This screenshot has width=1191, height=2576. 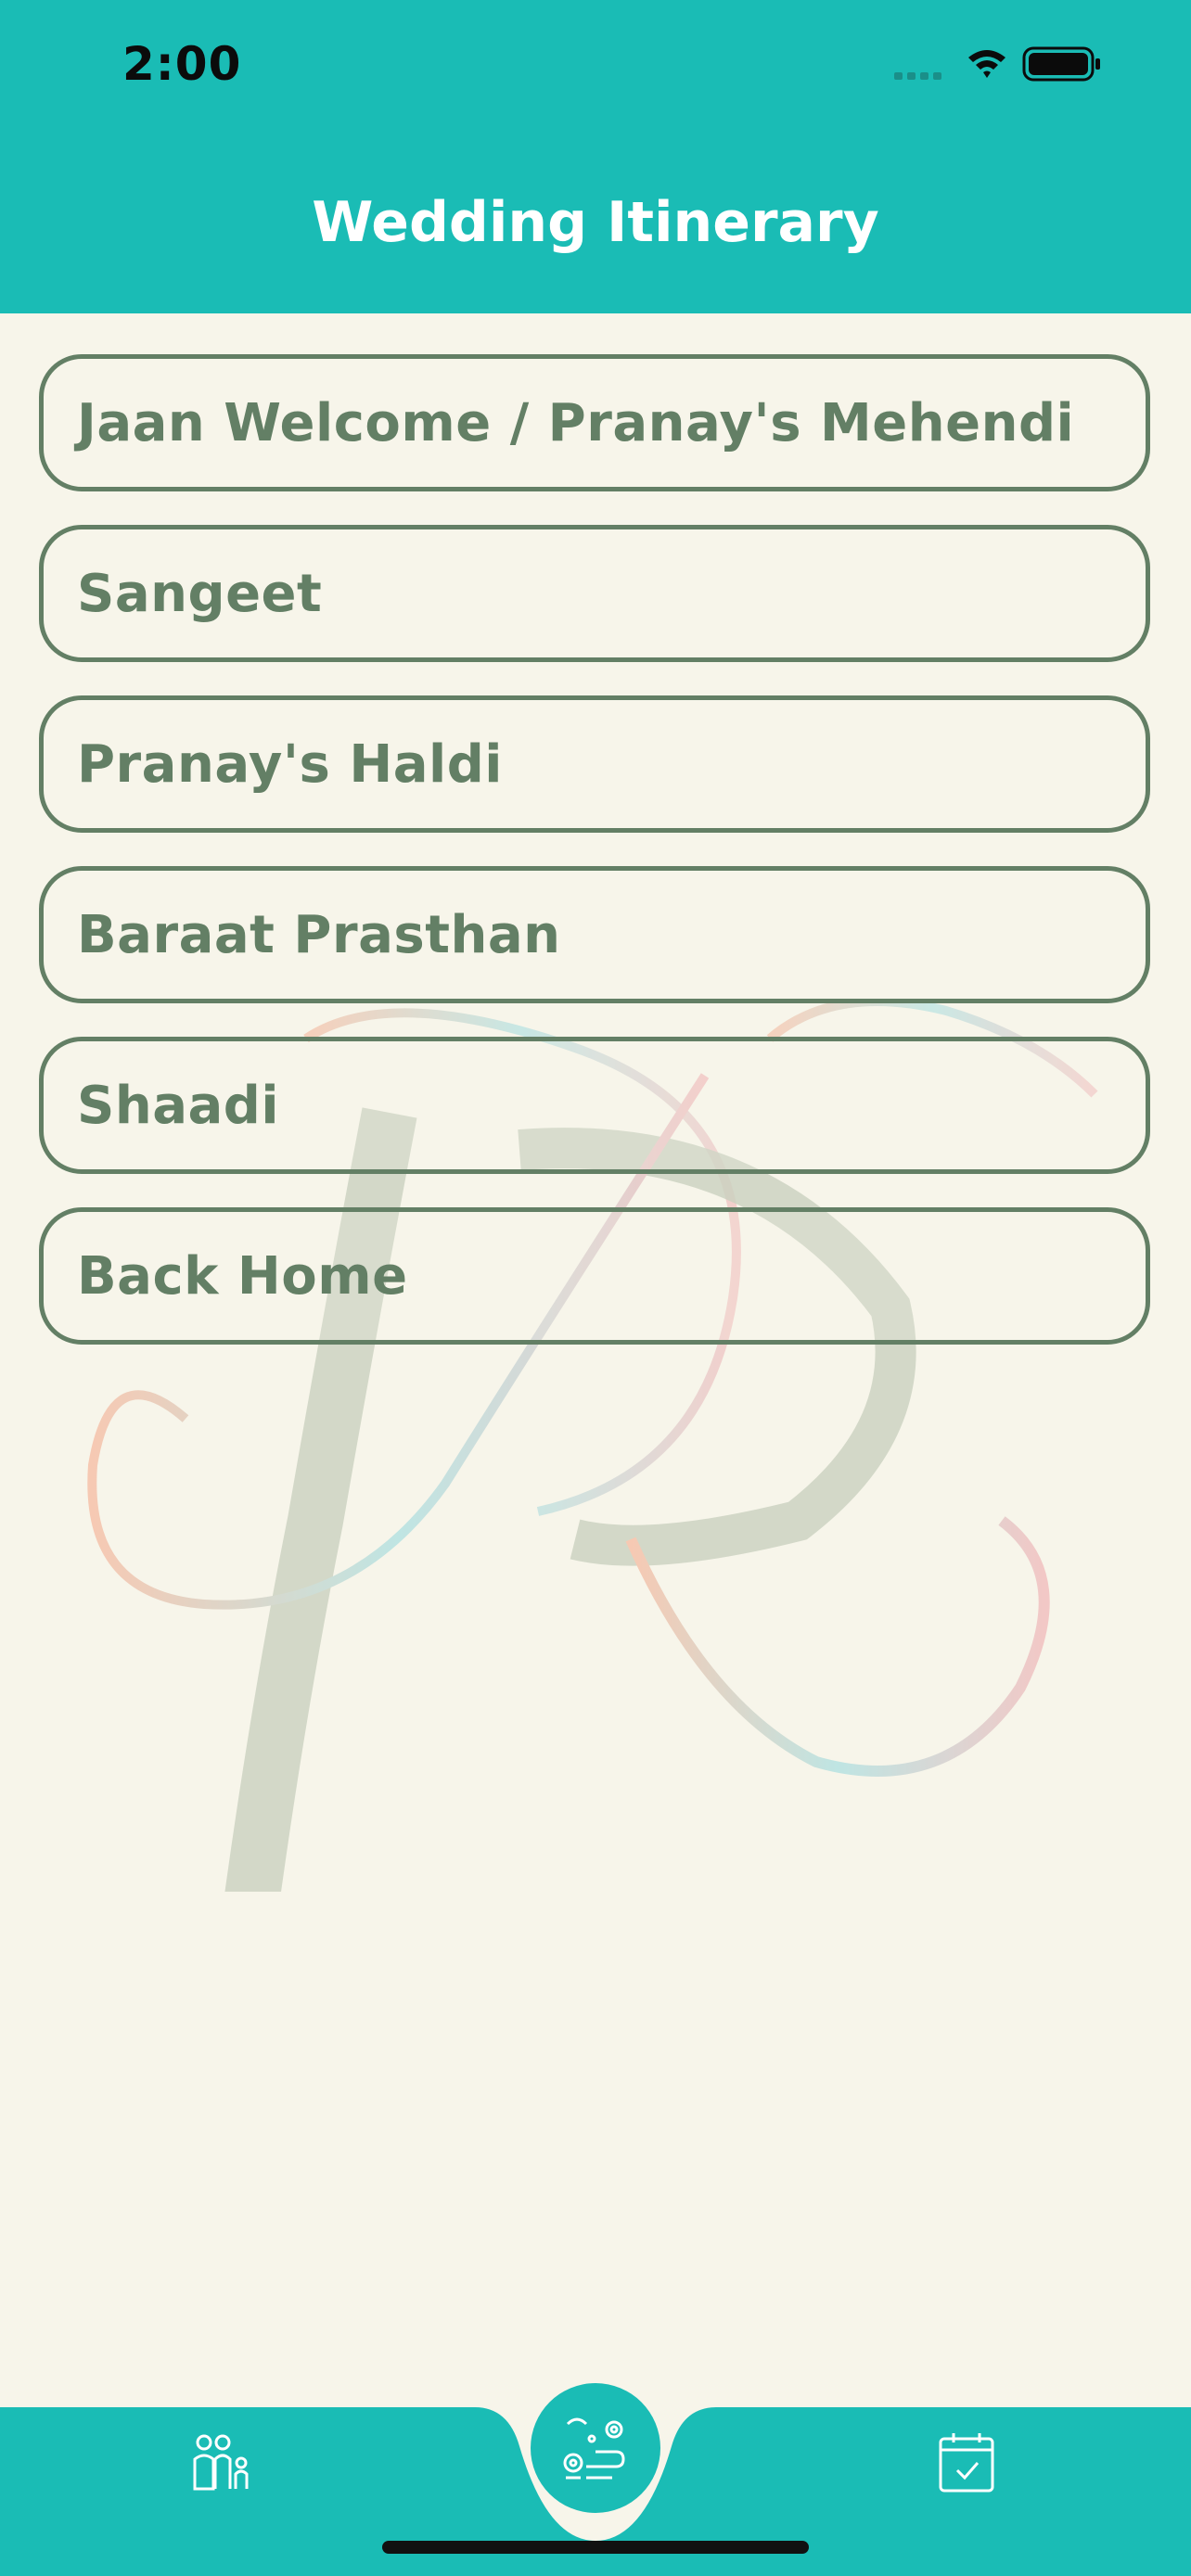 What do you see at coordinates (595, 2547) in the screenshot?
I see `home-indicator` at bounding box center [595, 2547].